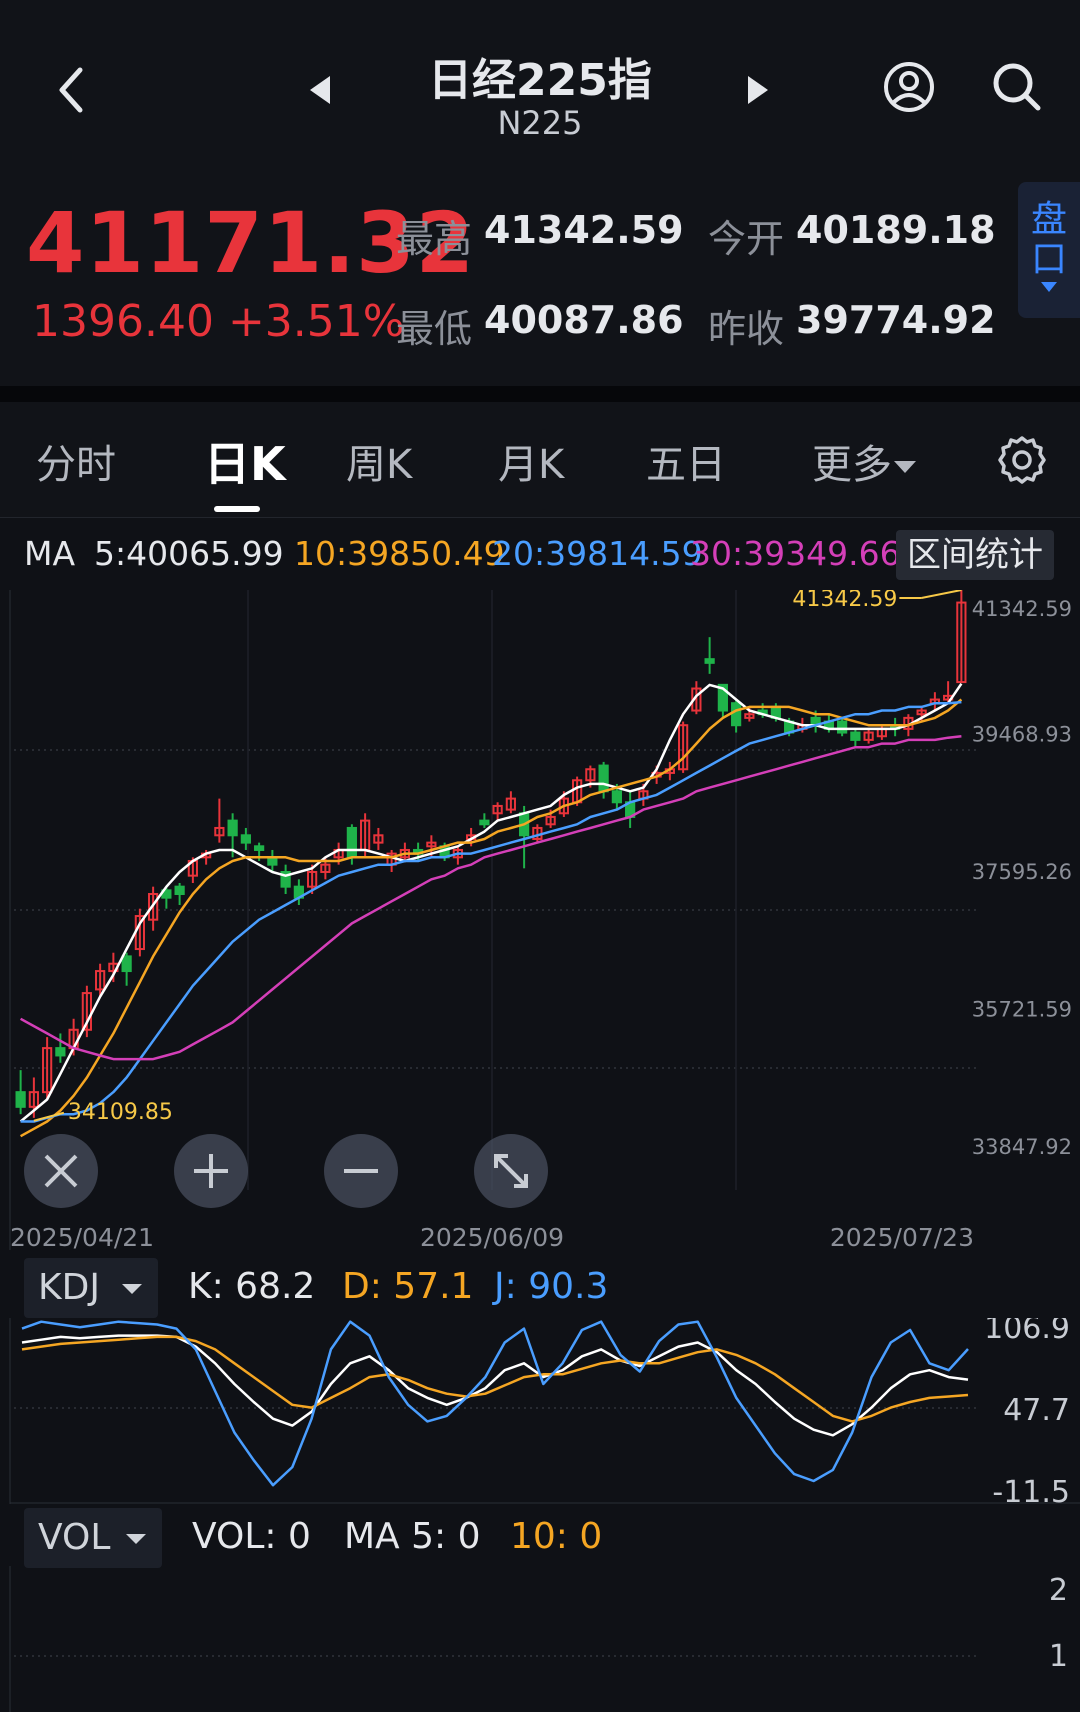  Describe the element at coordinates (1058, 1656) in the screenshot. I see `y-tick-label: 1` at that location.